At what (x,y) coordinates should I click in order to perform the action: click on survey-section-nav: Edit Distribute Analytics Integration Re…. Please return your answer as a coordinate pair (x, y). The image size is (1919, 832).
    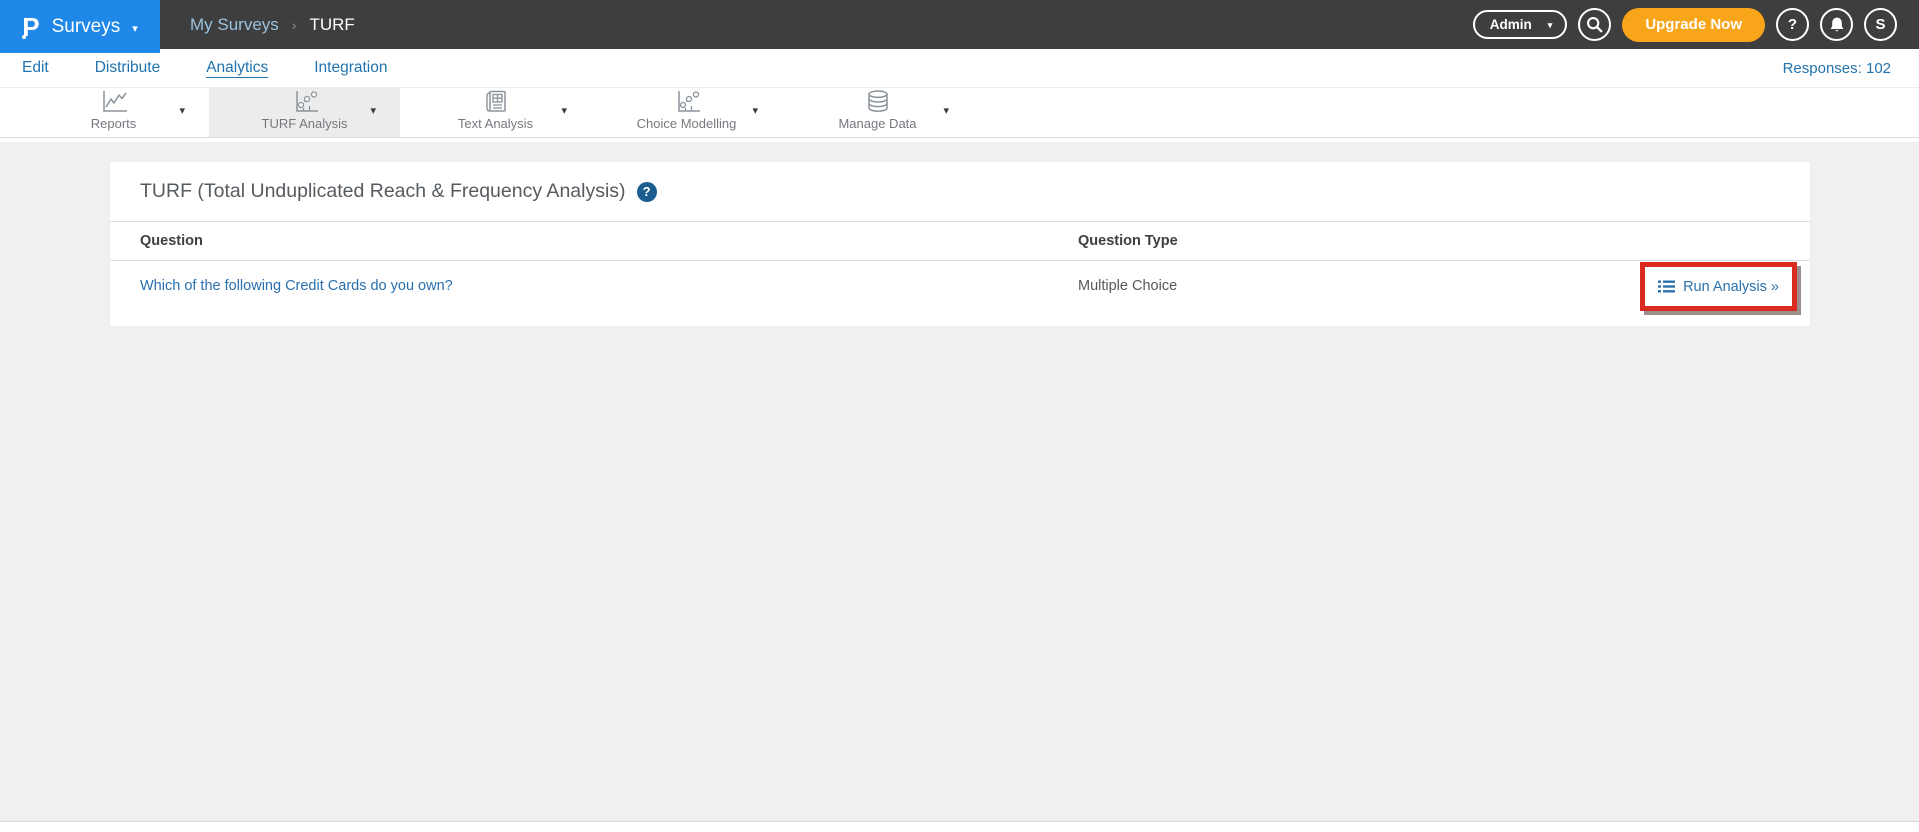
    Looking at the image, I should click on (959, 68).